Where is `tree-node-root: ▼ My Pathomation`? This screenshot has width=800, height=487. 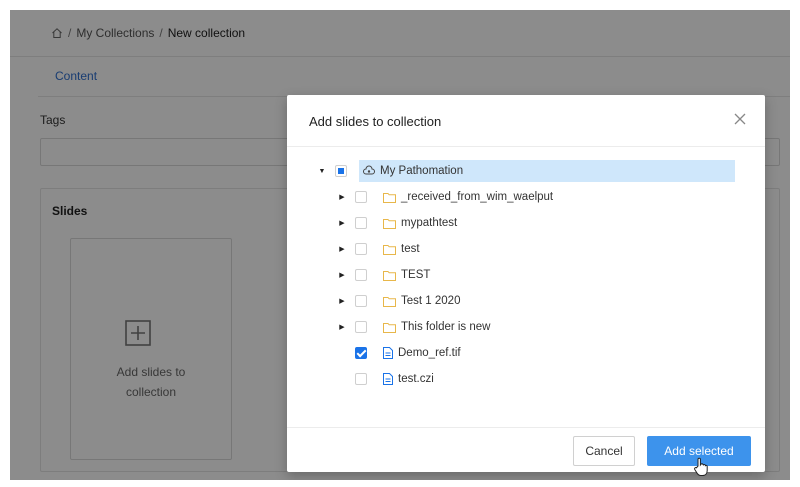
tree-node-root: ▼ My Pathomation is located at coordinates (526, 171).